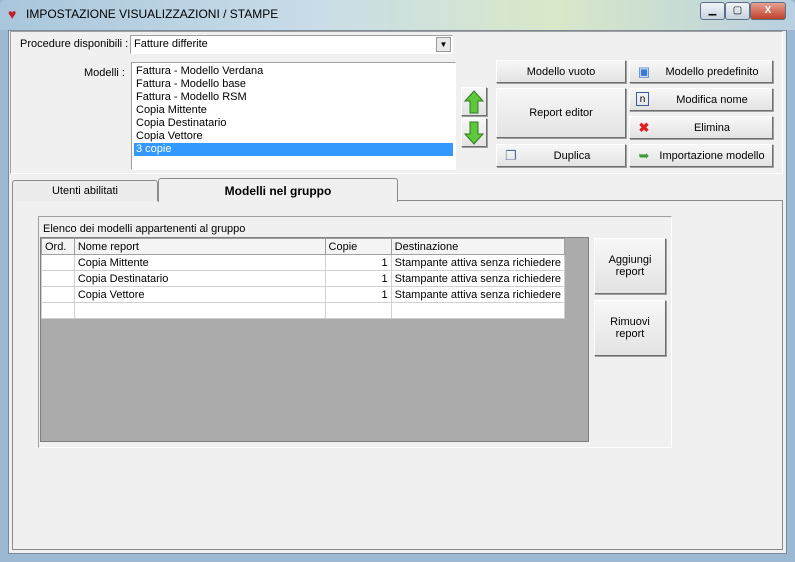 This screenshot has height=562, width=795. What do you see at coordinates (293, 71) in the screenshot?
I see `list-item: Fattura - Modello Verdana` at bounding box center [293, 71].